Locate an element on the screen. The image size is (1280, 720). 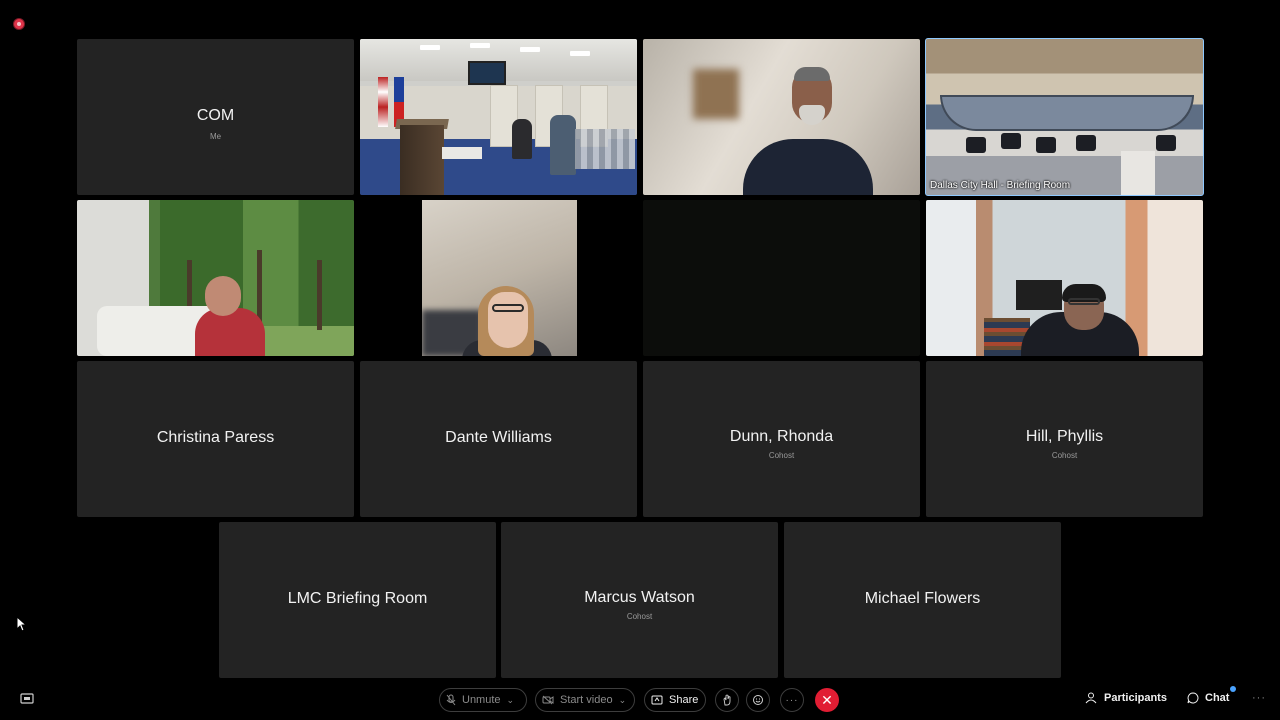
more-options-button: ··· is located at coordinates (792, 700).